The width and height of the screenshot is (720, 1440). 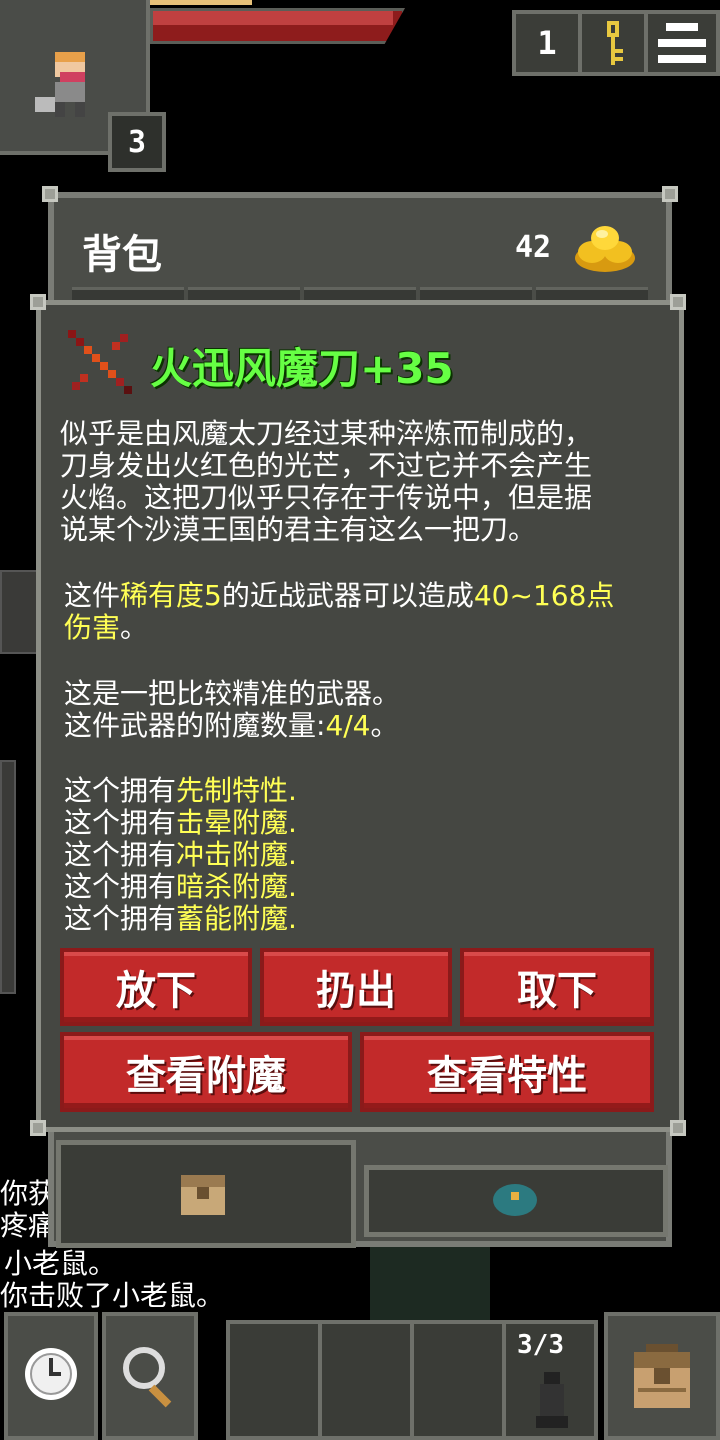 I want to click on game-log-line: 你击败了小老鼠。, so click(x=112, y=1295).